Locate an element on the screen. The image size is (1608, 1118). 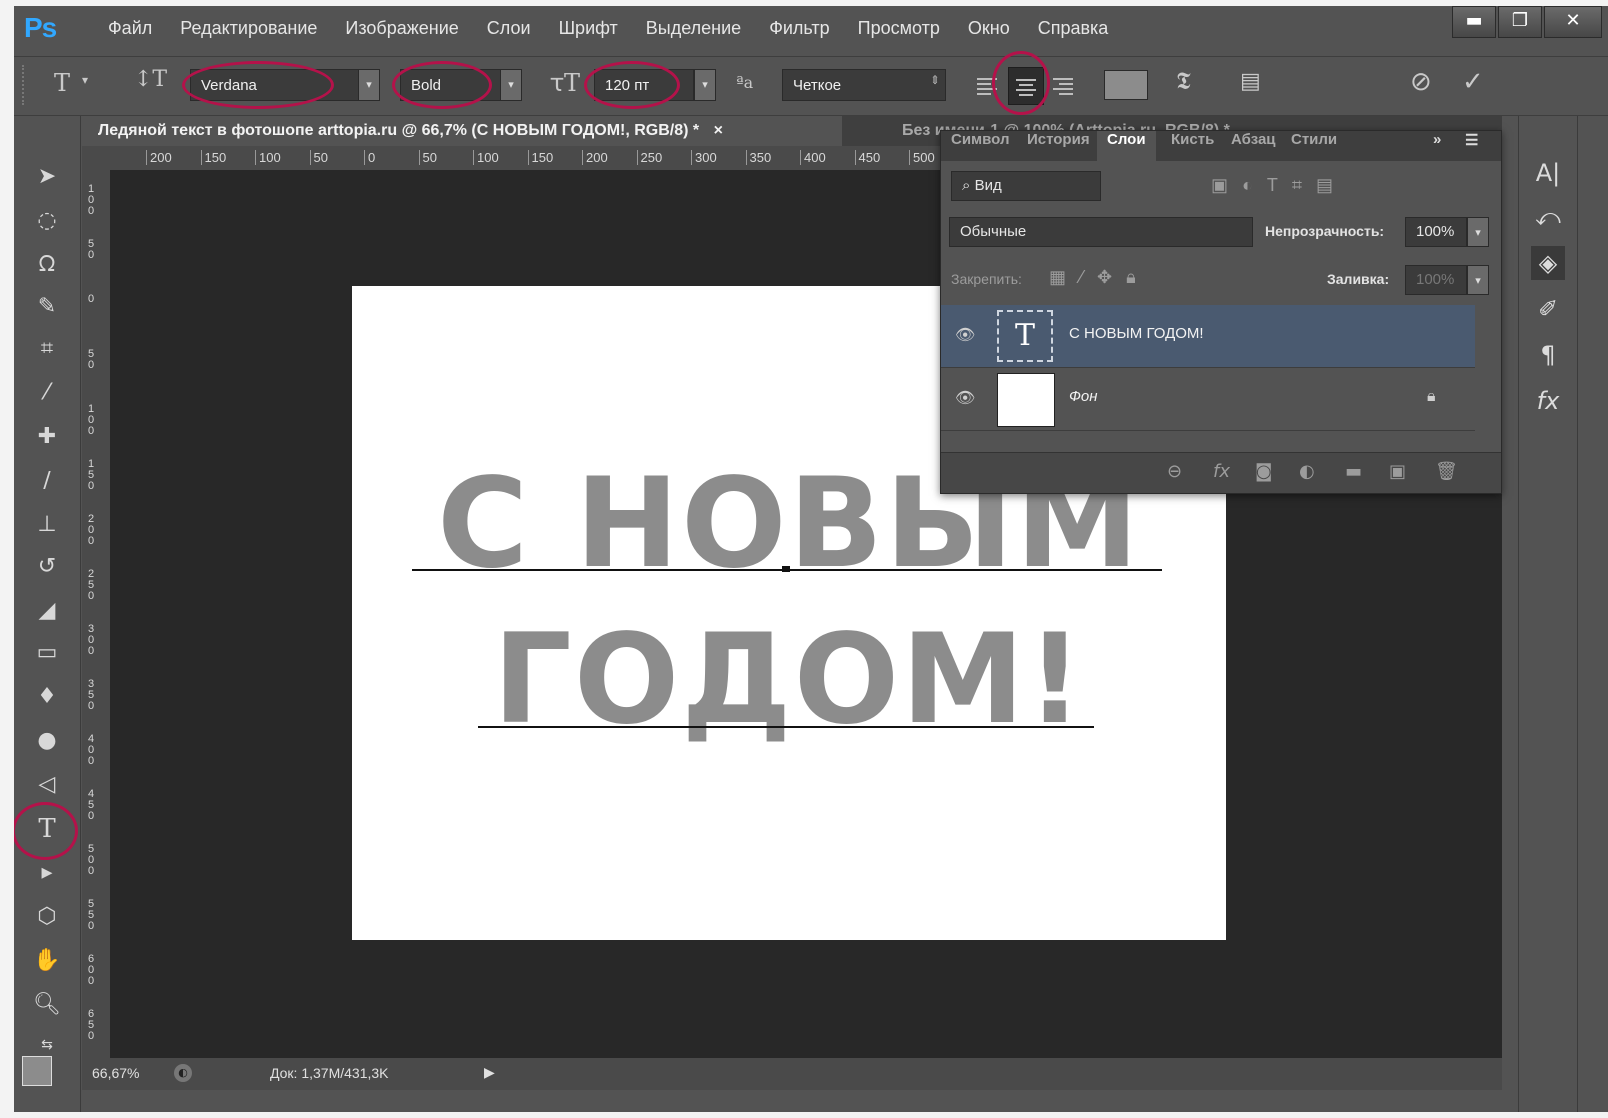
menu-window: Окно is located at coordinates (989, 28).